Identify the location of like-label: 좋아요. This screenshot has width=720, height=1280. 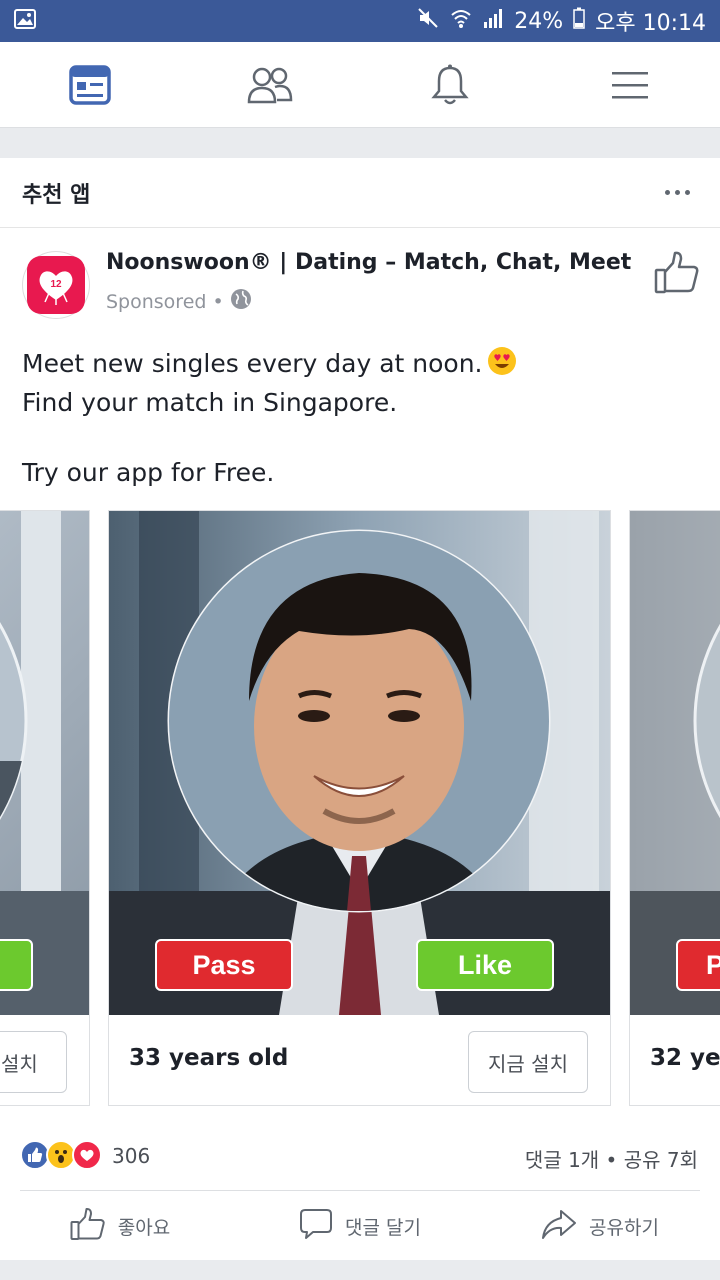
(144, 1227).